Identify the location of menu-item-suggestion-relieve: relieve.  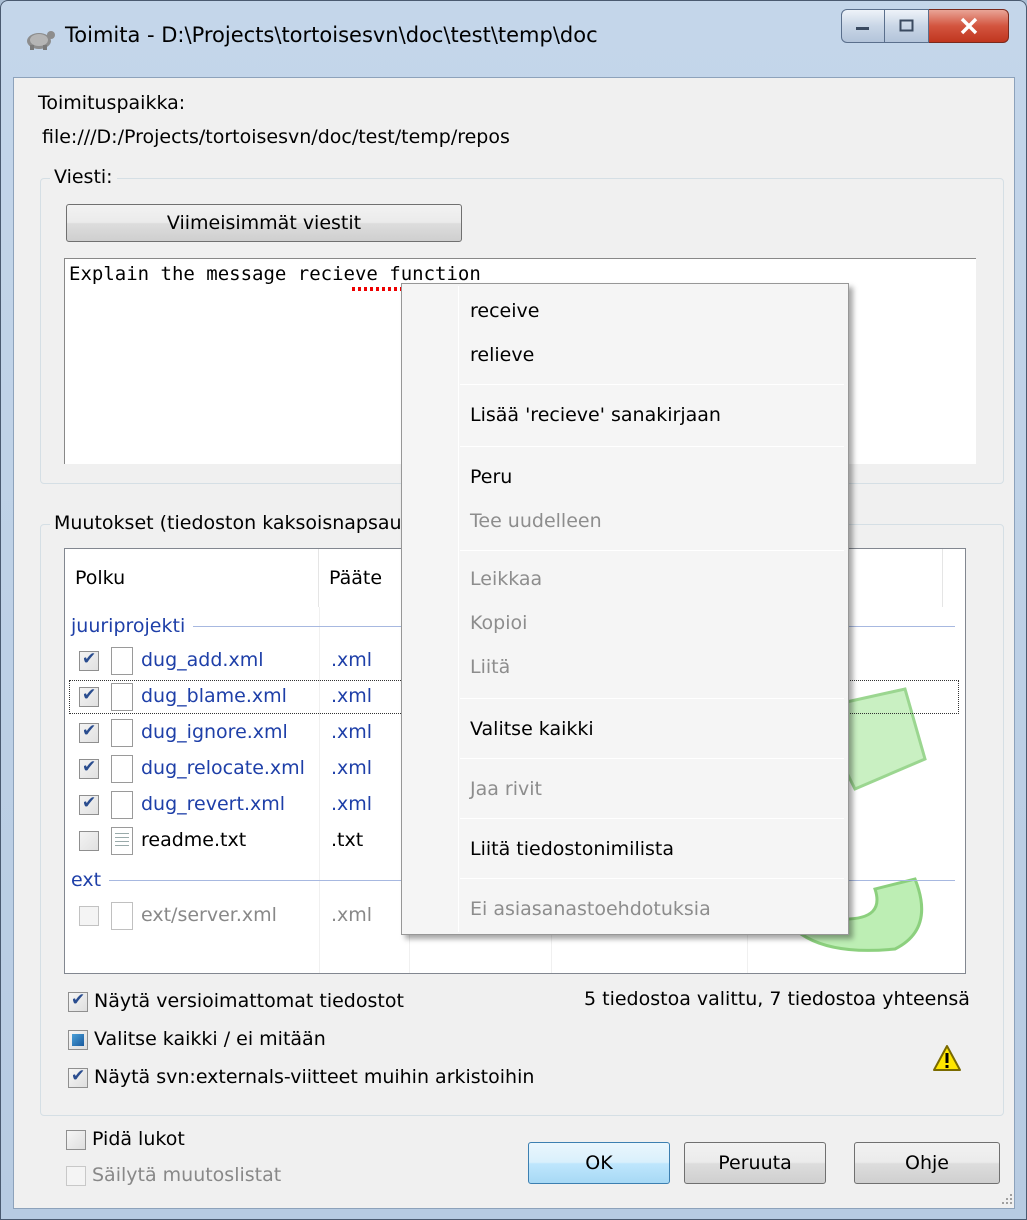
(502, 355).